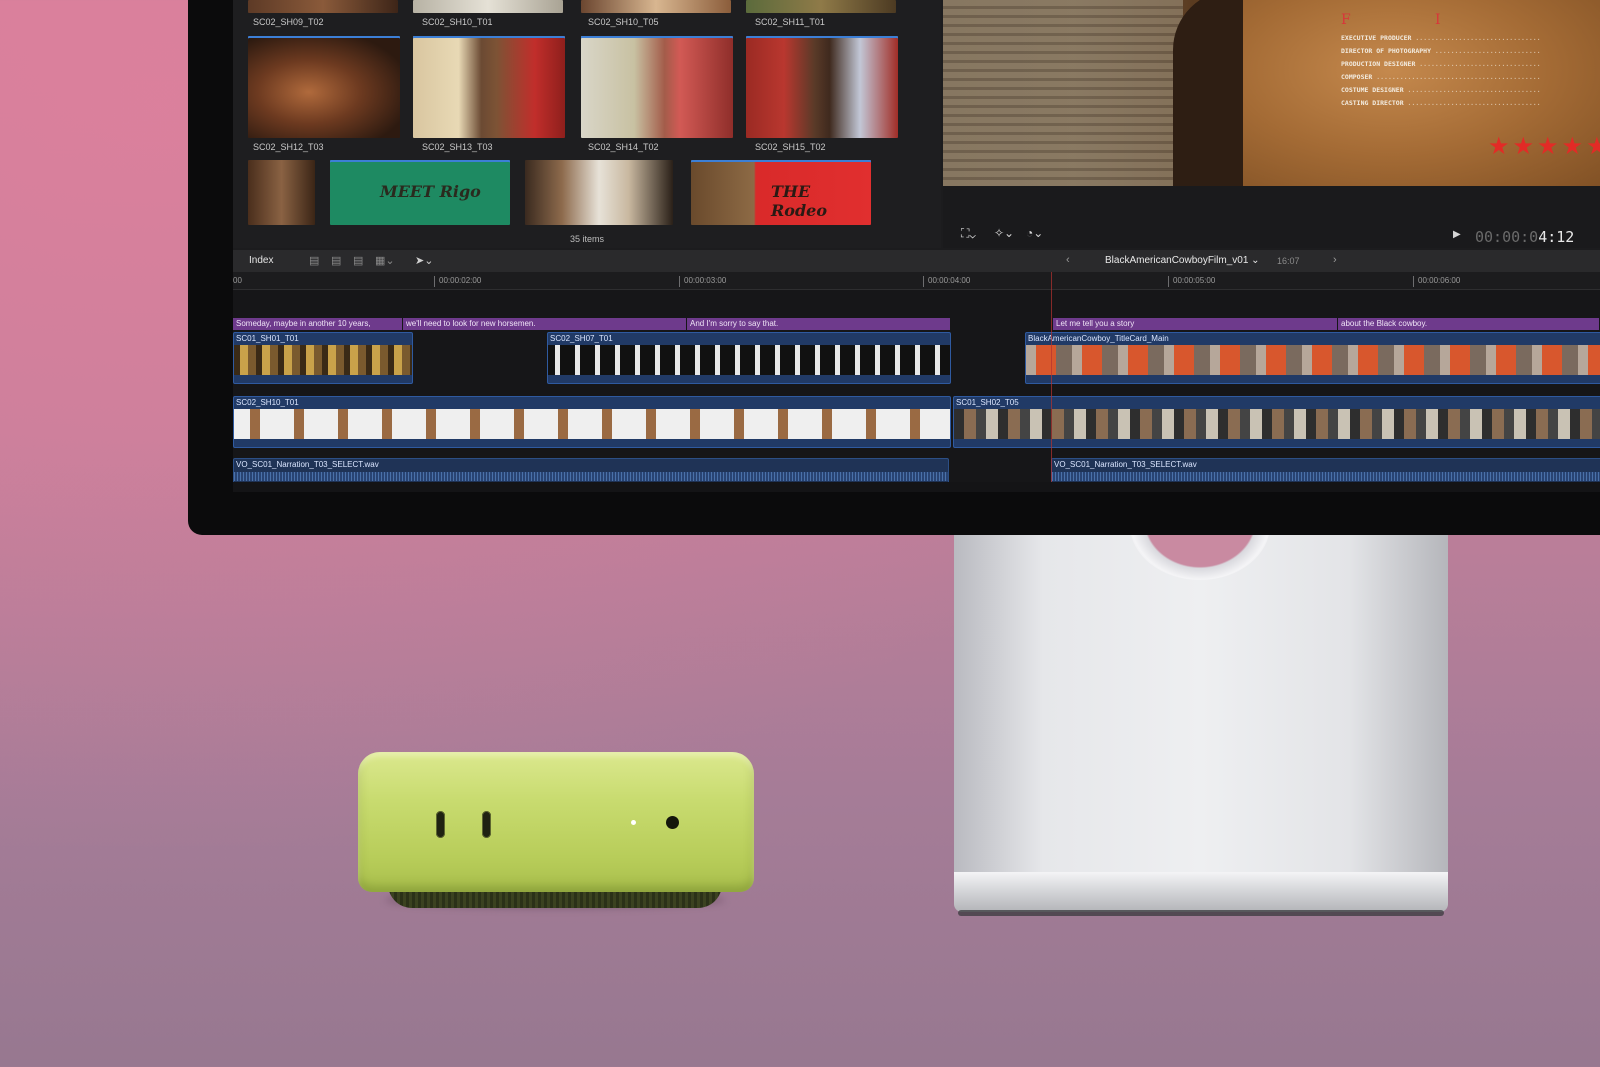  Describe the element at coordinates (623, 22) in the screenshot. I see `clip-label: SC02_SH10_T05` at that location.